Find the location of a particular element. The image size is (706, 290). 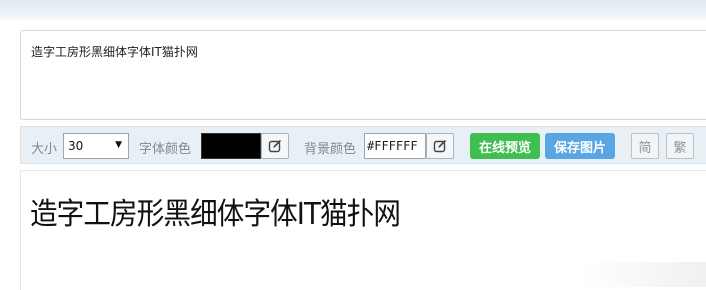

size-label: 大小 is located at coordinates (44, 149).